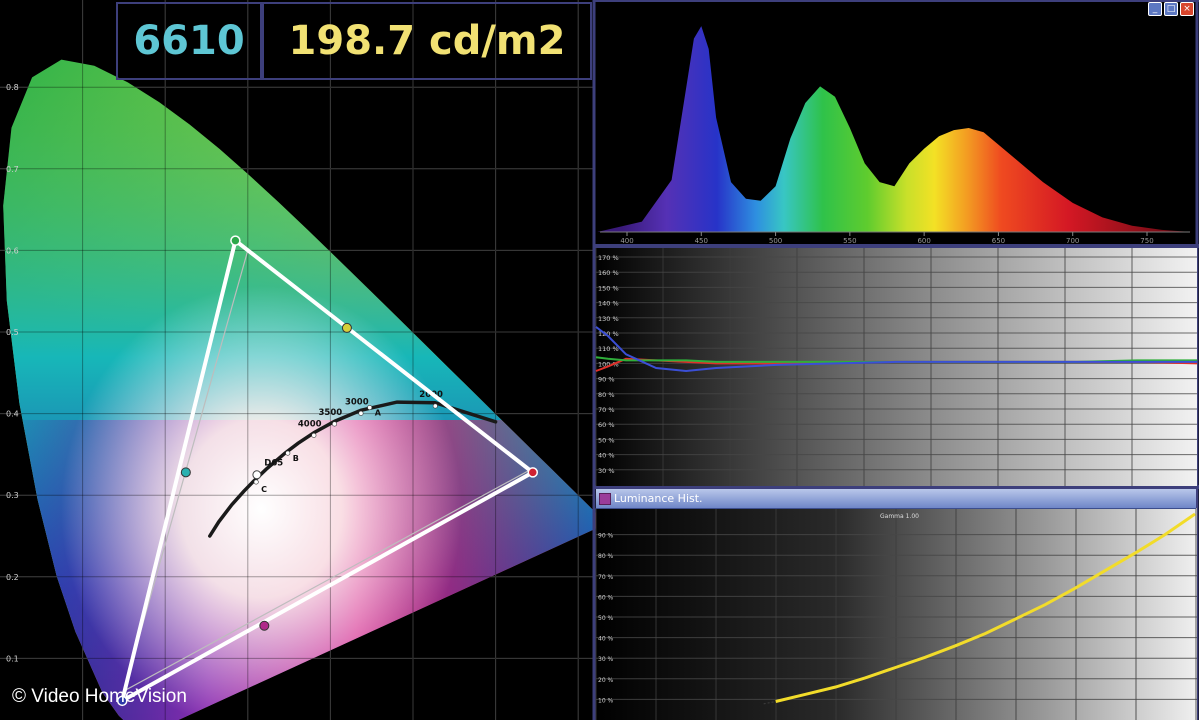  What do you see at coordinates (235, 240) in the screenshot?
I see `primary-point-green` at bounding box center [235, 240].